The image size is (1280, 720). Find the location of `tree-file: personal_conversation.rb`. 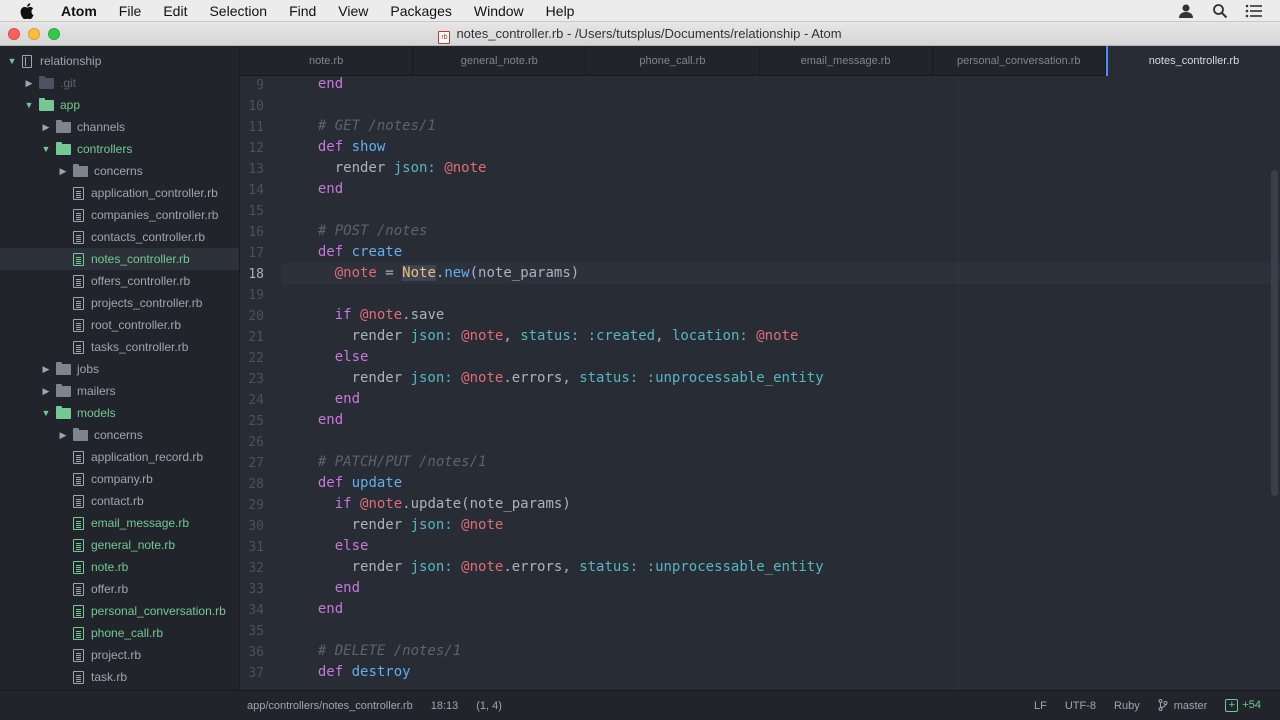

tree-file: personal_conversation.rb is located at coordinates (119, 611).